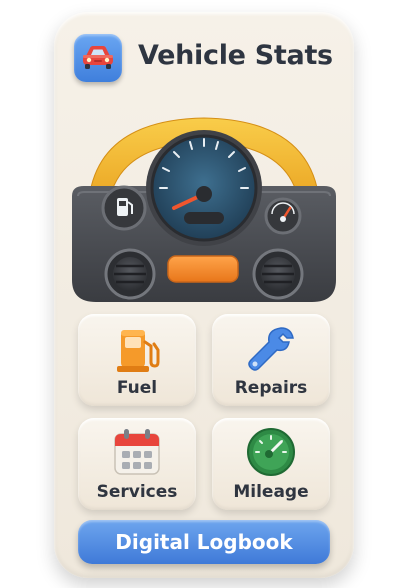  Describe the element at coordinates (124, 208) in the screenshot. I see `fuel-gauge-icon` at that location.